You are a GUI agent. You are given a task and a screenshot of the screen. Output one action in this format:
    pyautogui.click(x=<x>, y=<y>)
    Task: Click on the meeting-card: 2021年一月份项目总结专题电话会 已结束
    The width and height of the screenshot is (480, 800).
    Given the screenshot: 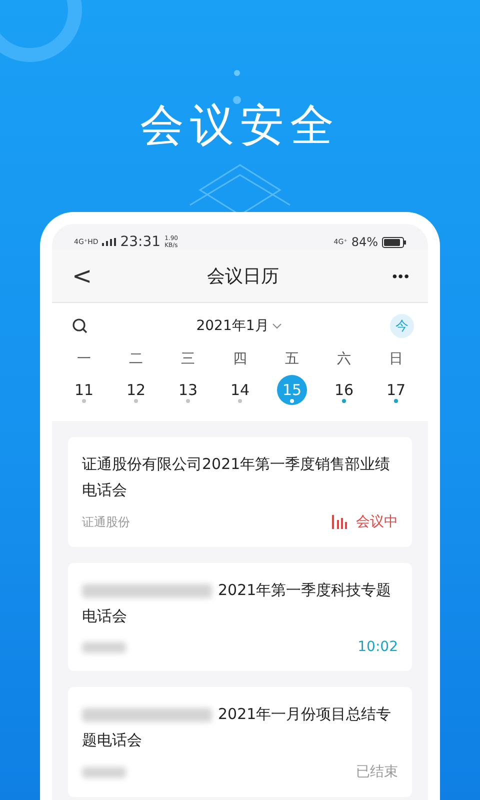 What is the action you would take?
    pyautogui.click(x=240, y=742)
    